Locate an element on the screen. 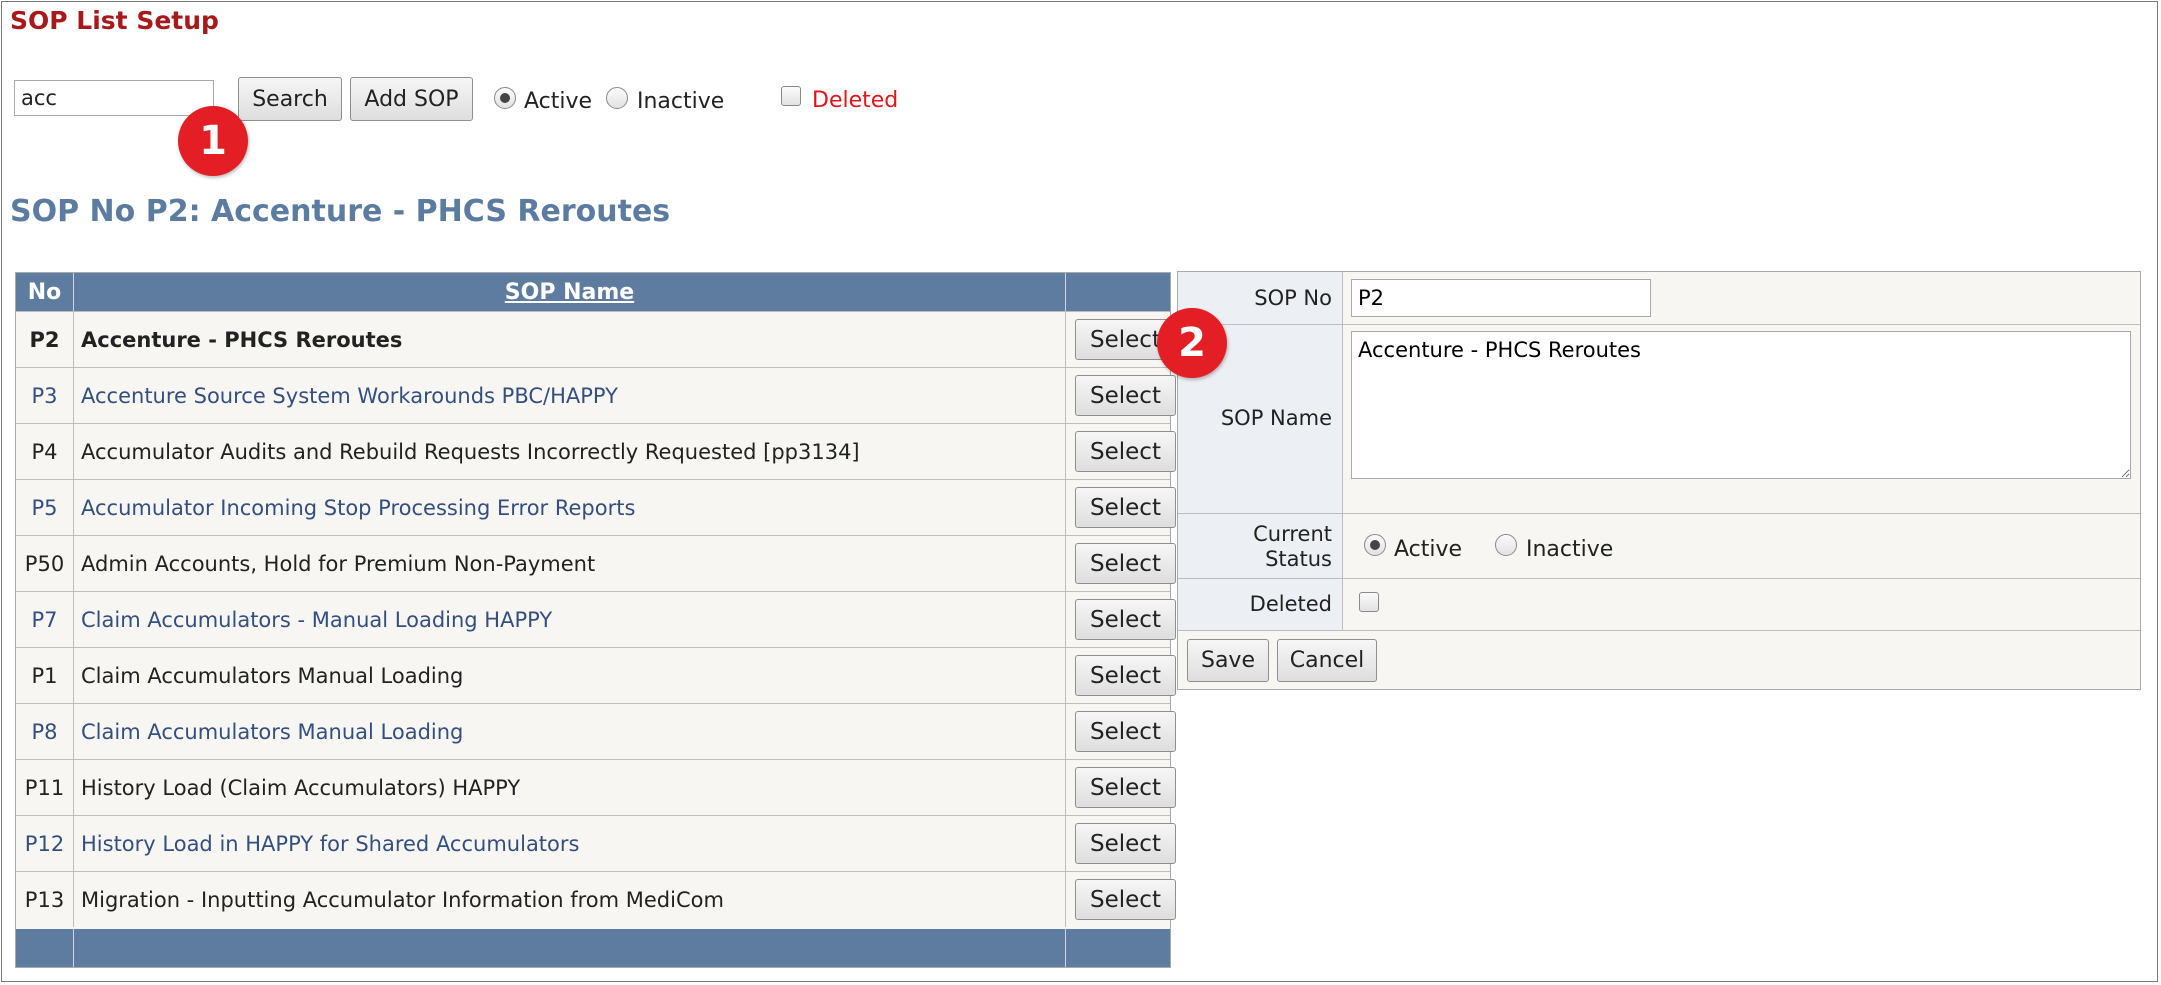 The width and height of the screenshot is (2161, 985). sop-number-cell: P5 is located at coordinates (45, 507).